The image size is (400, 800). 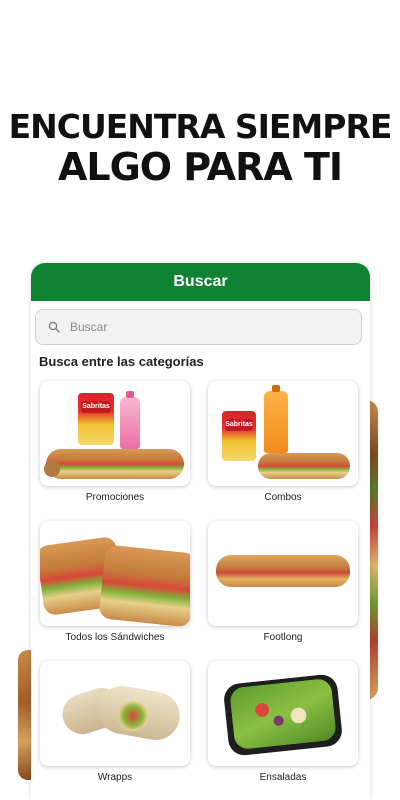 I want to click on category-card-ensaladas: Ensaladas, so click(x=283, y=722).